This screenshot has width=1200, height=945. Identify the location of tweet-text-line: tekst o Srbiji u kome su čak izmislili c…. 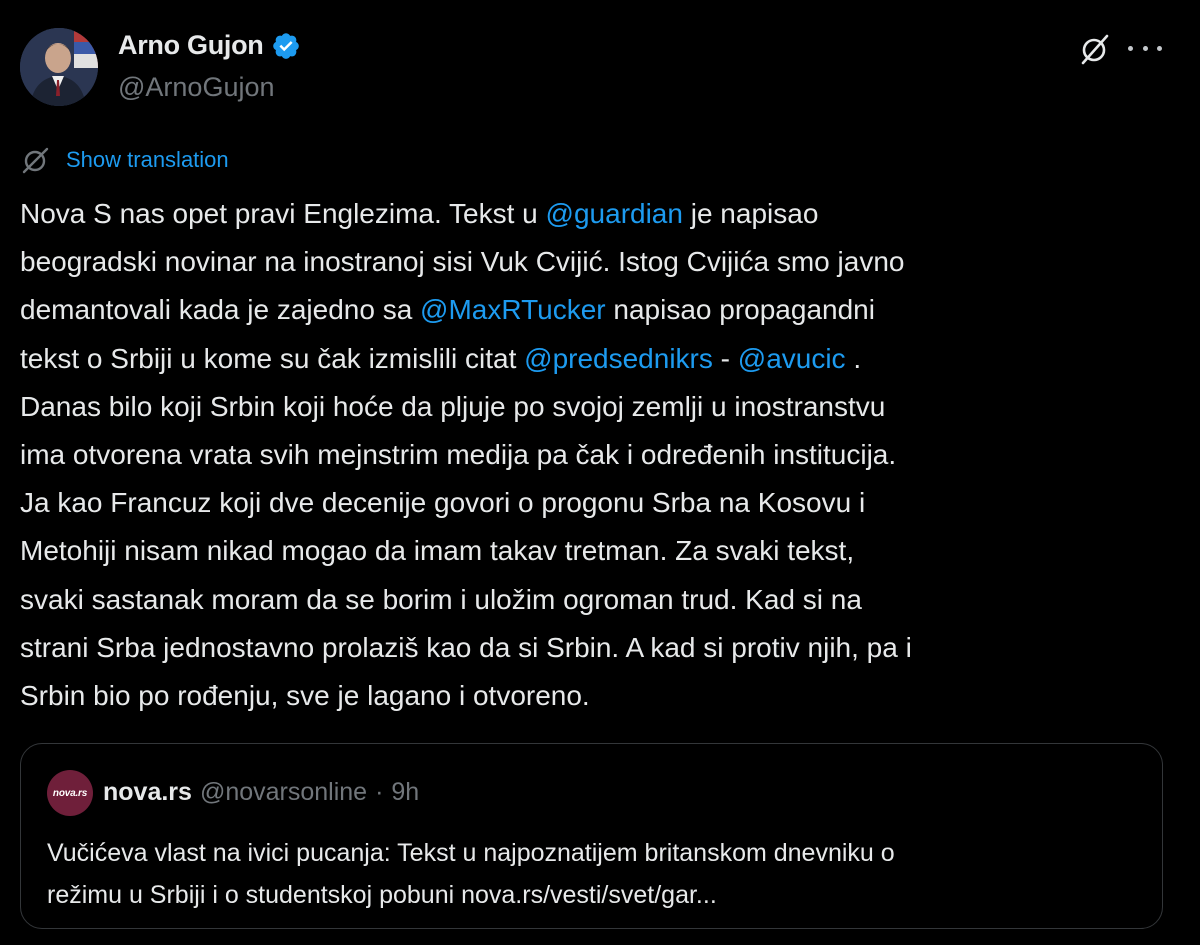
(602, 359).